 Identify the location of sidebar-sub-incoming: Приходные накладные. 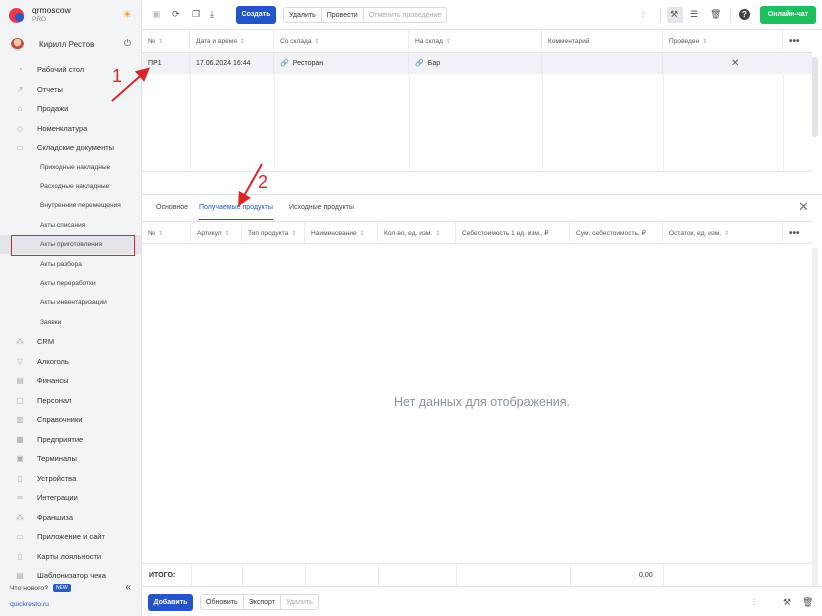
(71, 167).